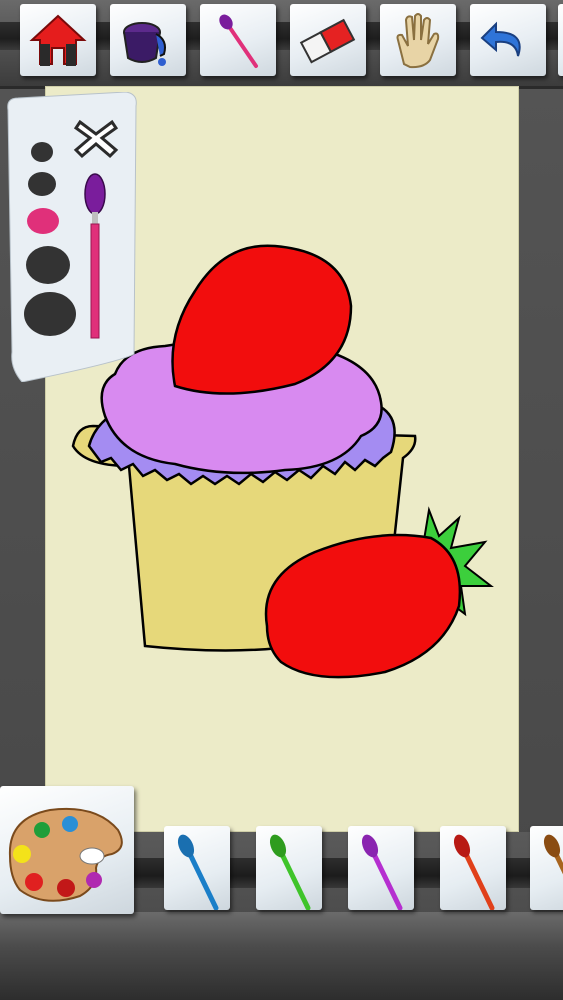  I want to click on paint-bucket-button, so click(148, 40).